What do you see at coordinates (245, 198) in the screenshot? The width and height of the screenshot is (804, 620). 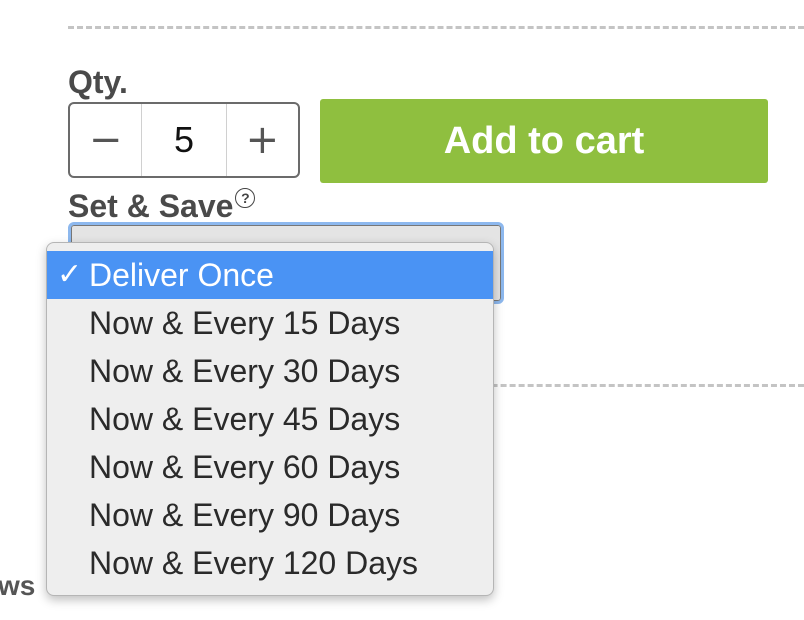 I see `help-icon: ?` at bounding box center [245, 198].